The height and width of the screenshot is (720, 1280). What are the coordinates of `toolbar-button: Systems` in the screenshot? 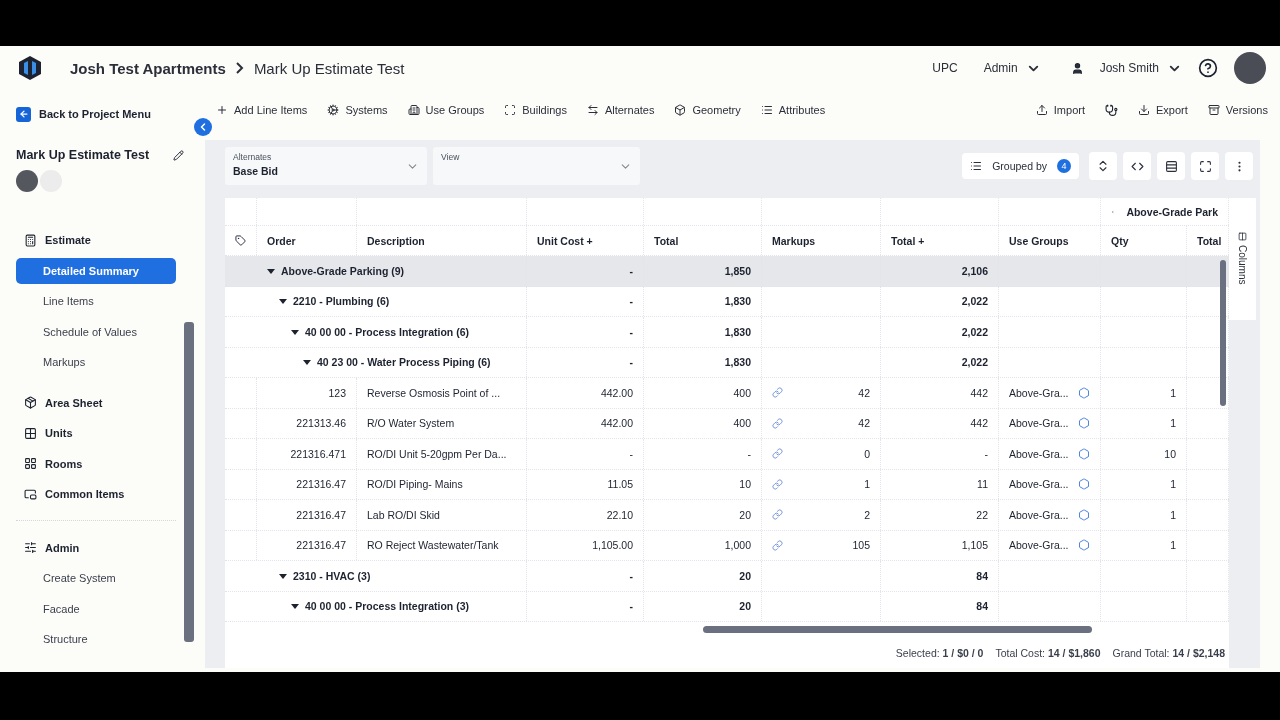 It's located at (357, 110).